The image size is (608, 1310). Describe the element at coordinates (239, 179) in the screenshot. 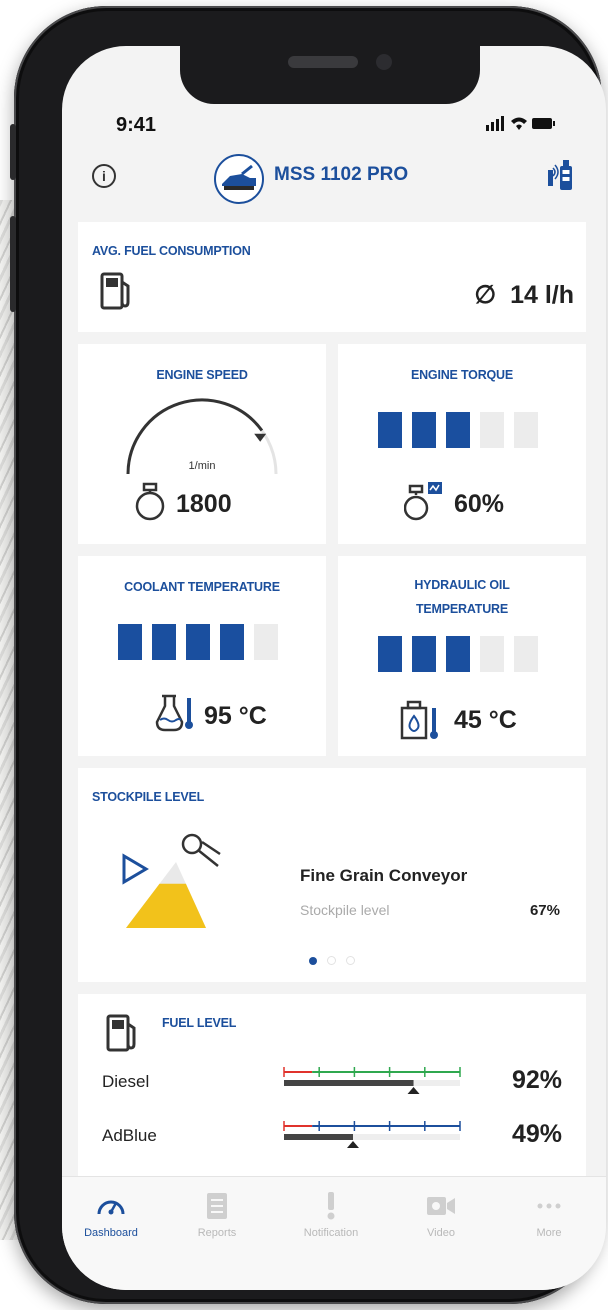

I see `machine-avatar-icon` at that location.